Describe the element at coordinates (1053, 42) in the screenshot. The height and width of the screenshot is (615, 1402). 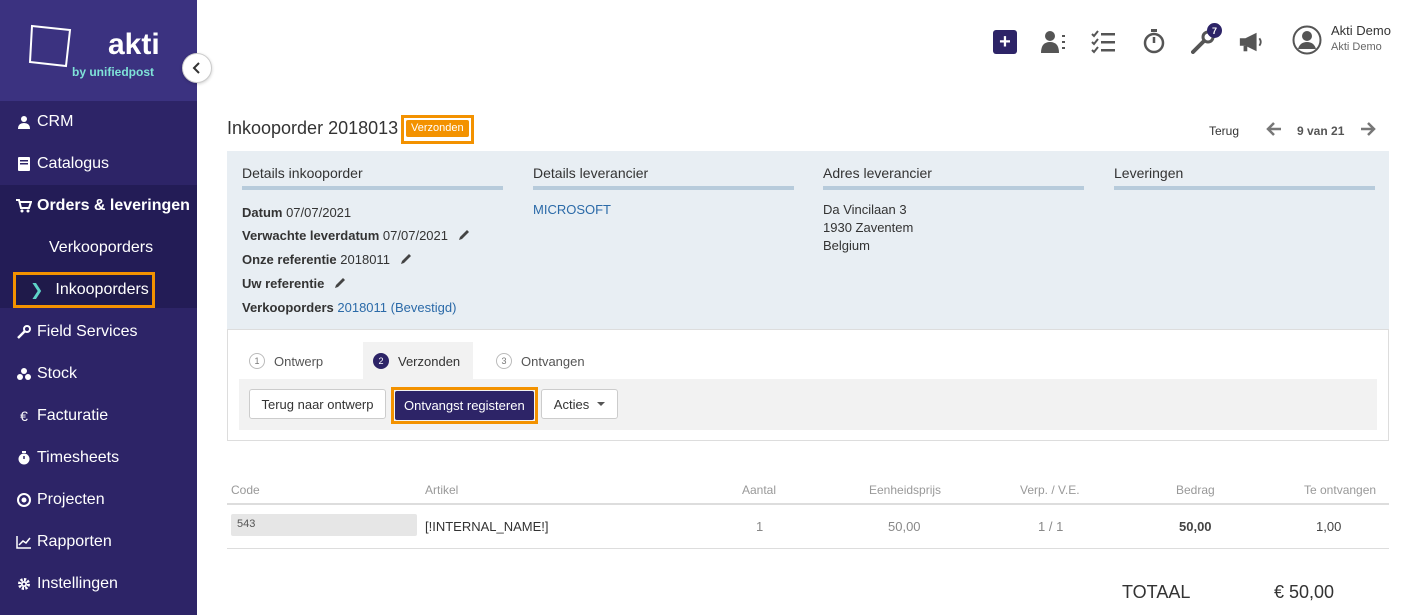
I see `contacts-list-icon` at that location.